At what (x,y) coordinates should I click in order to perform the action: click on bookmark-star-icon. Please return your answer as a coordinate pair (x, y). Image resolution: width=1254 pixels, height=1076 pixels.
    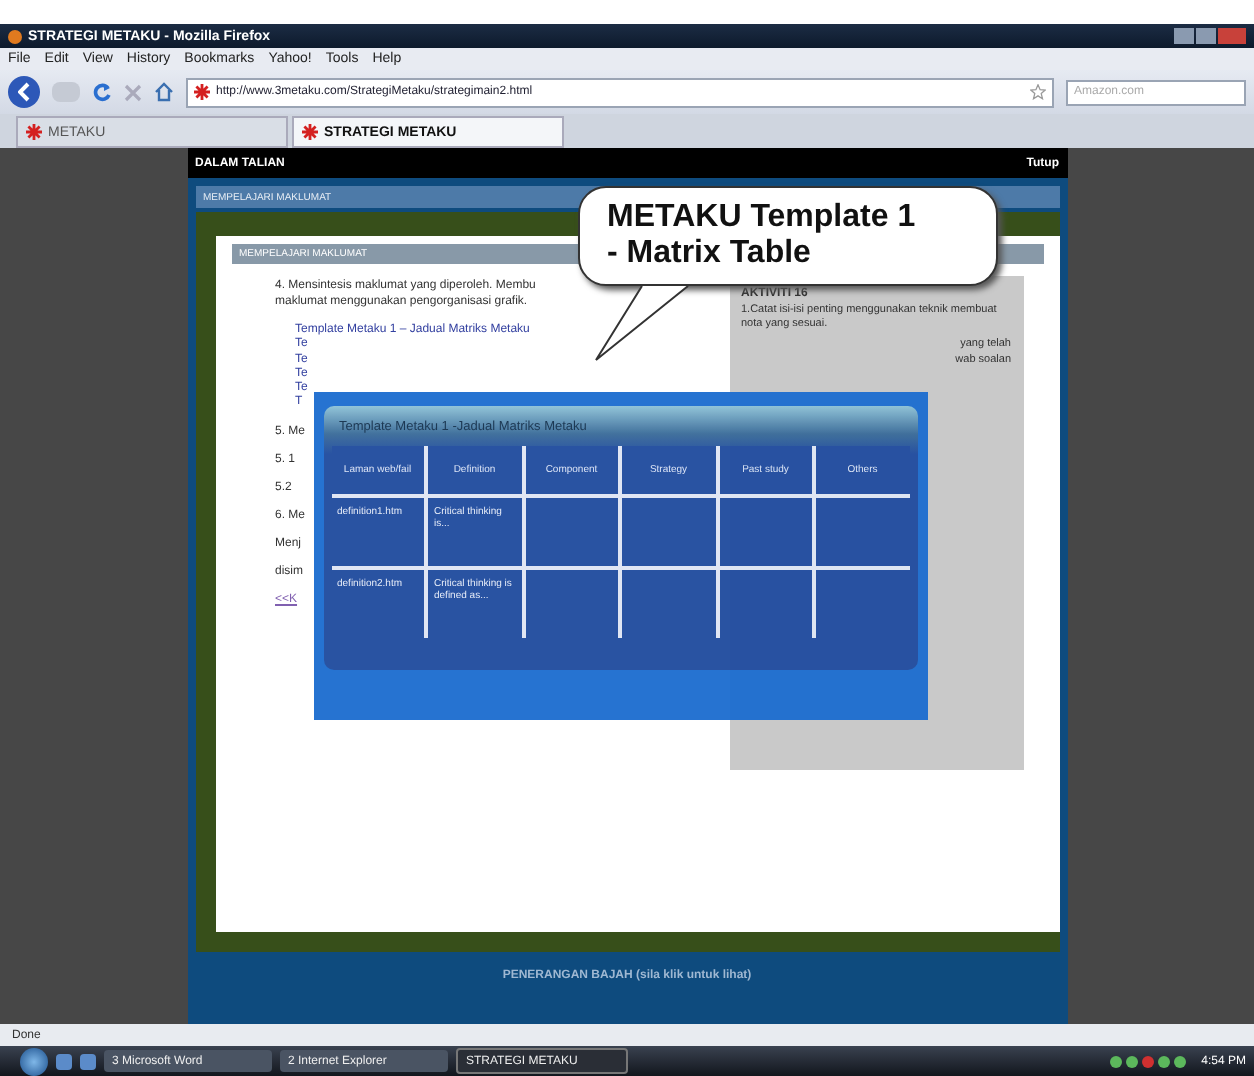
    Looking at the image, I should click on (1038, 92).